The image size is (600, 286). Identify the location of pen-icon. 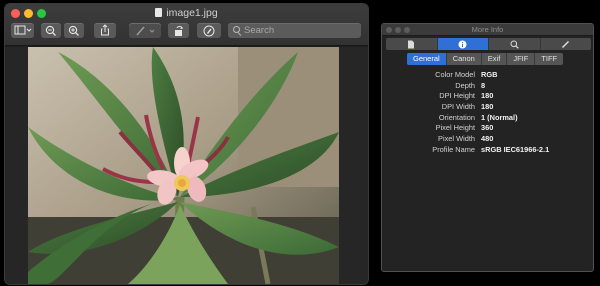
(145, 31).